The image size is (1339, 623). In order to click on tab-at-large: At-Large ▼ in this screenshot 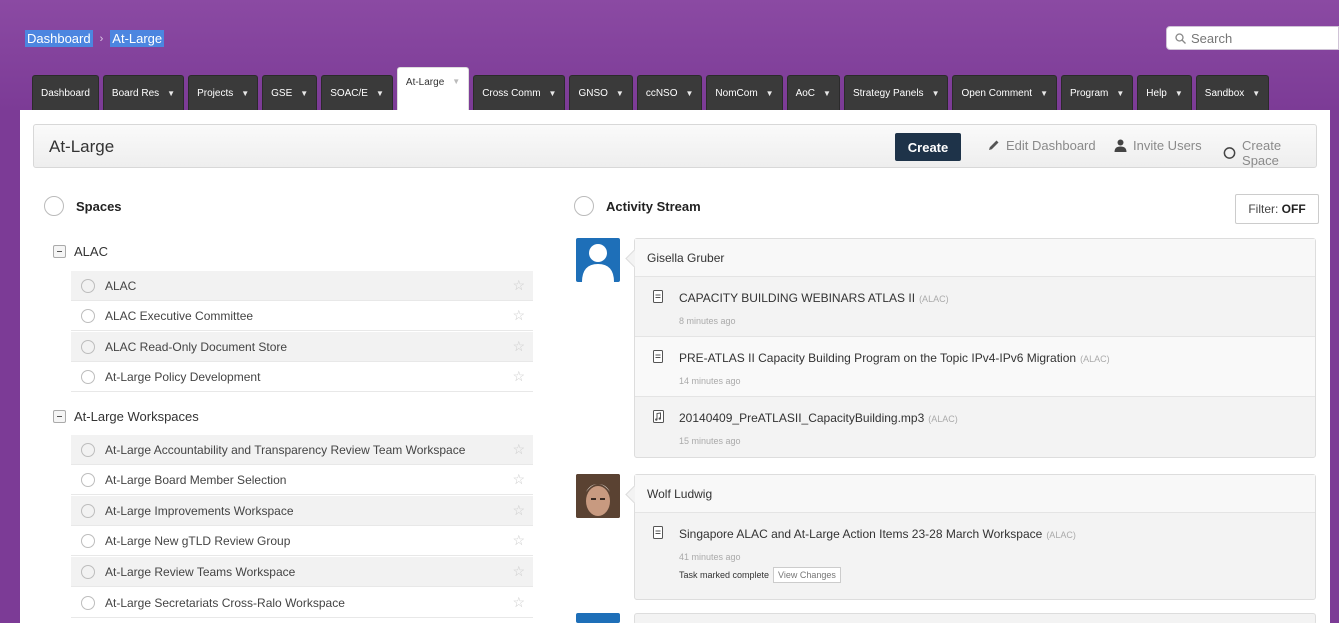, I will do `click(433, 88)`.